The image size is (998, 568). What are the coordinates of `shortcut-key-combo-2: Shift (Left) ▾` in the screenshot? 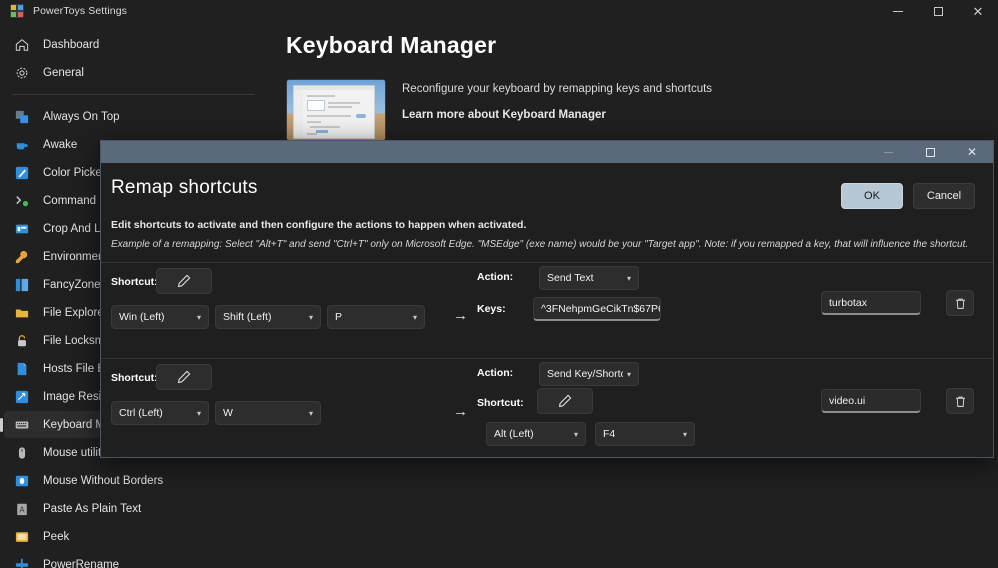 It's located at (268, 317).